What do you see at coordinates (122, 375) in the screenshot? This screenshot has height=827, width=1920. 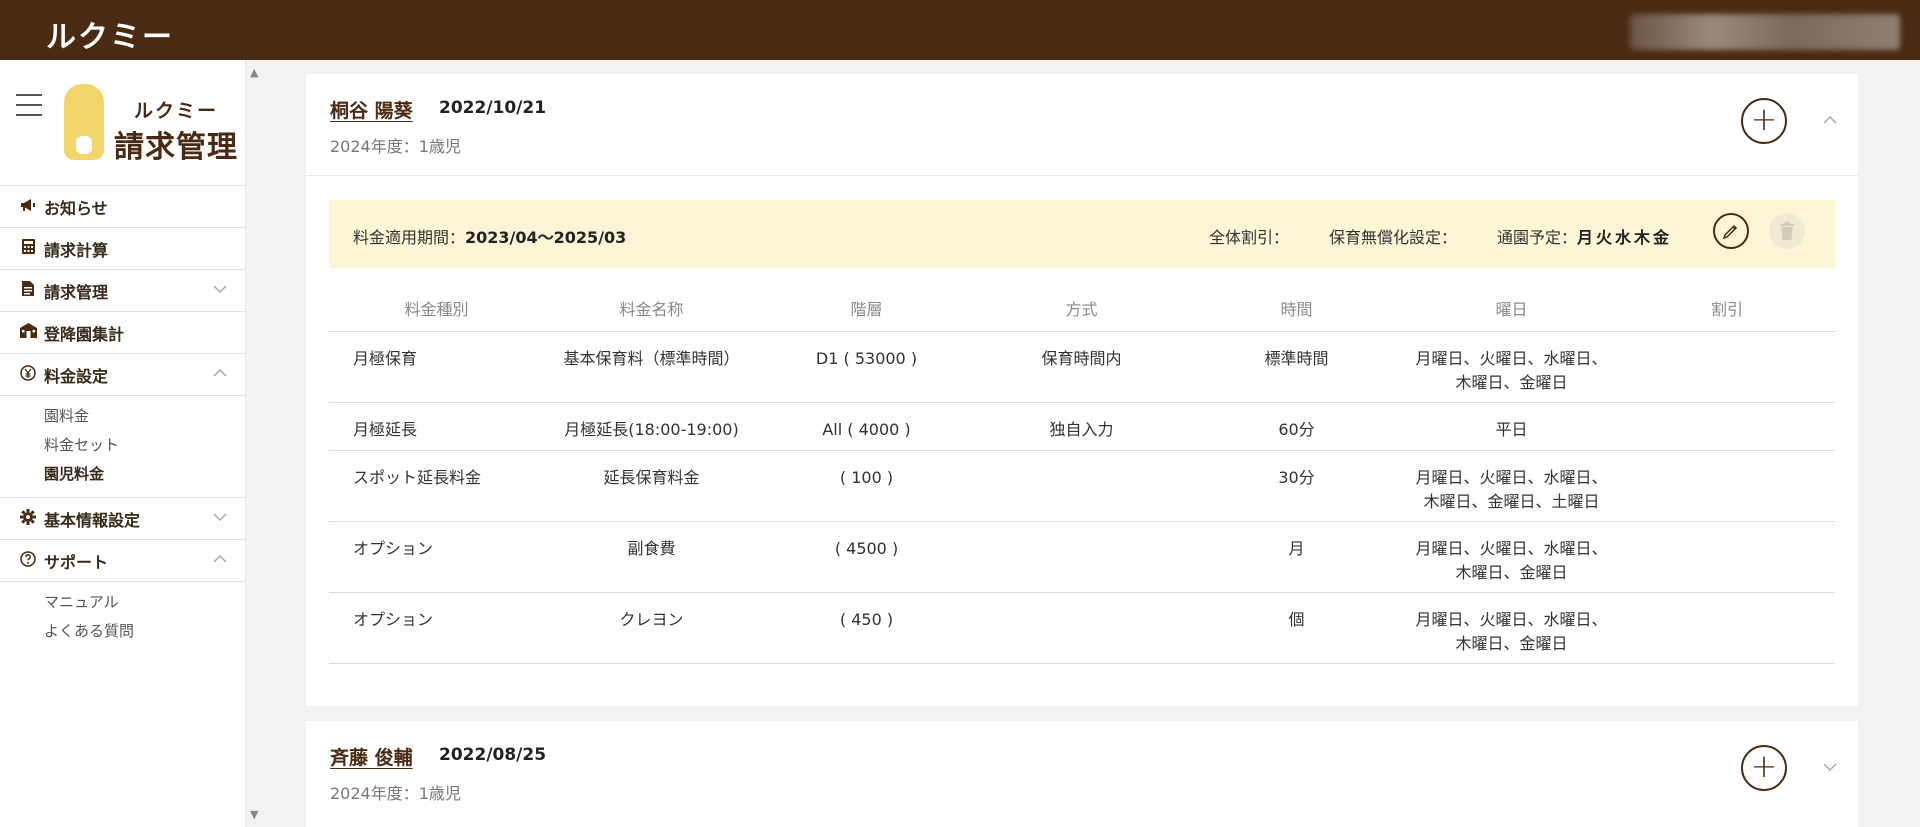 I see `sidebar-item-fee-settings: 料金設定` at bounding box center [122, 375].